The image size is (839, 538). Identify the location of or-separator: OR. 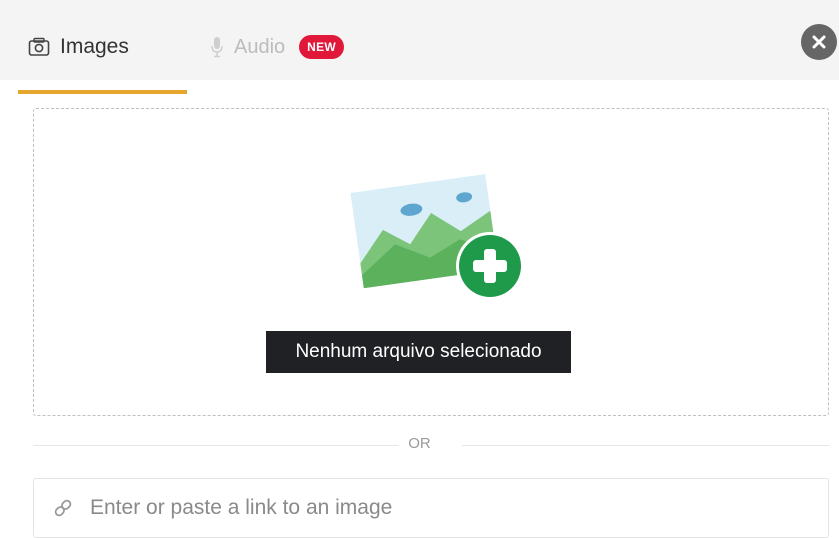
(419, 443).